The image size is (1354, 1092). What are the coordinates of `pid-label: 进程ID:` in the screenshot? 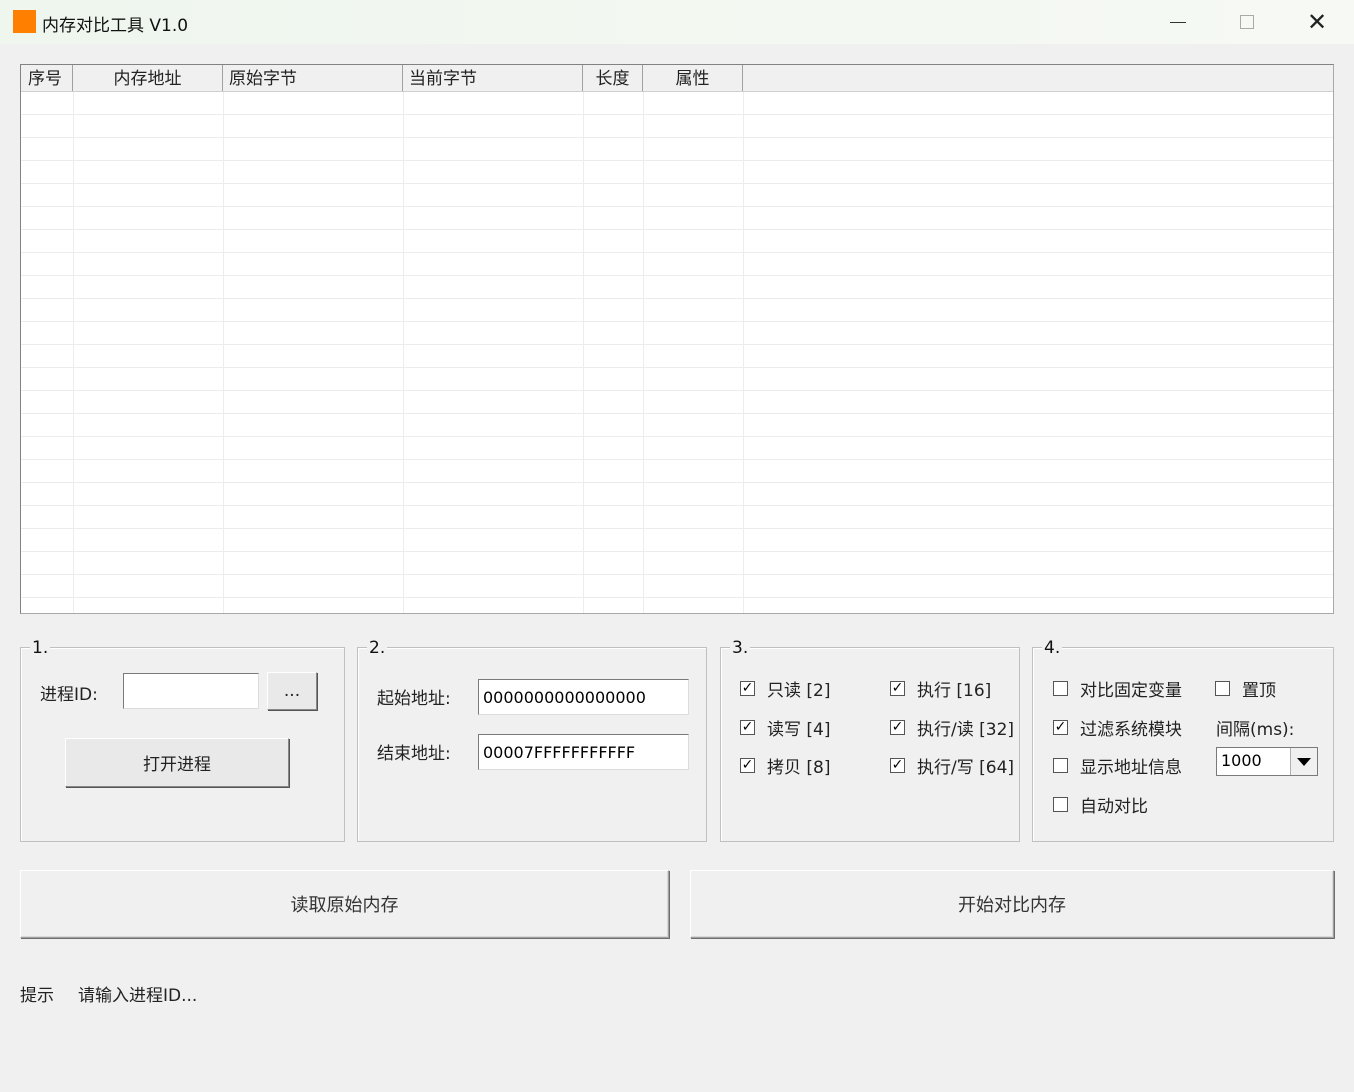 It's located at (69, 695).